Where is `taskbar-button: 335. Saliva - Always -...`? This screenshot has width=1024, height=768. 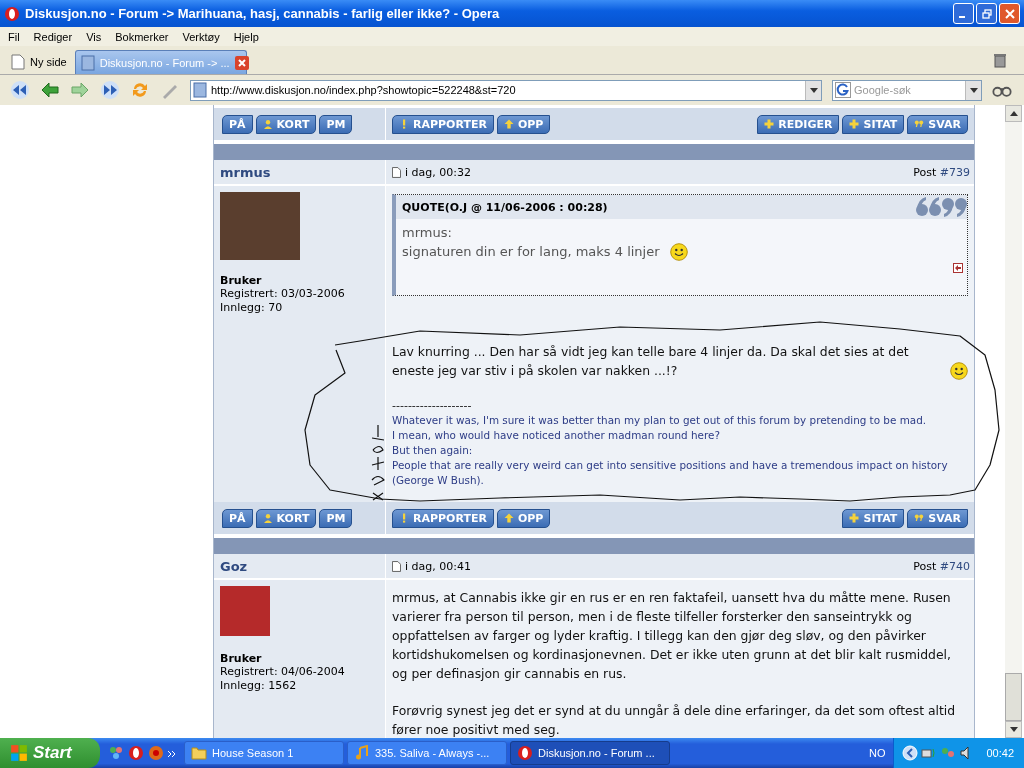
taskbar-button: 335. Saliva - Always -... is located at coordinates (427, 753).